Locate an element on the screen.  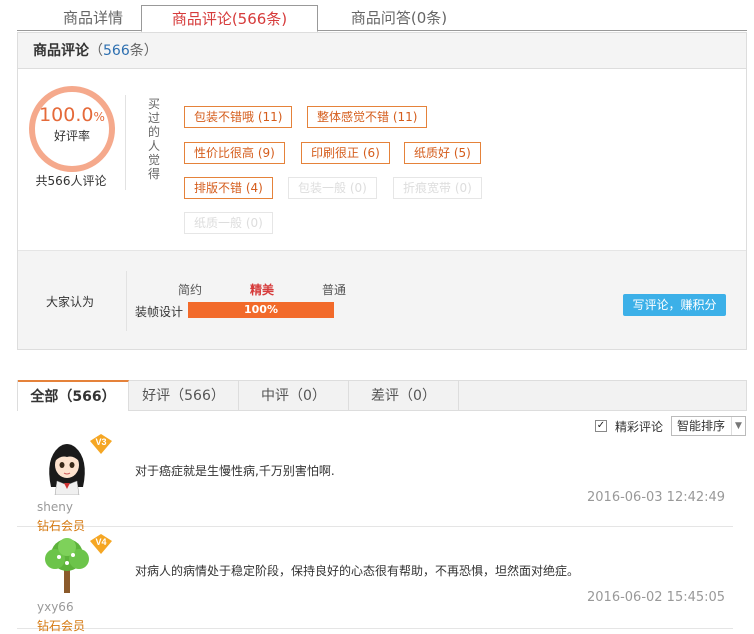
tag-item-disabled: 纸质一般 (0) is located at coordinates (228, 223).